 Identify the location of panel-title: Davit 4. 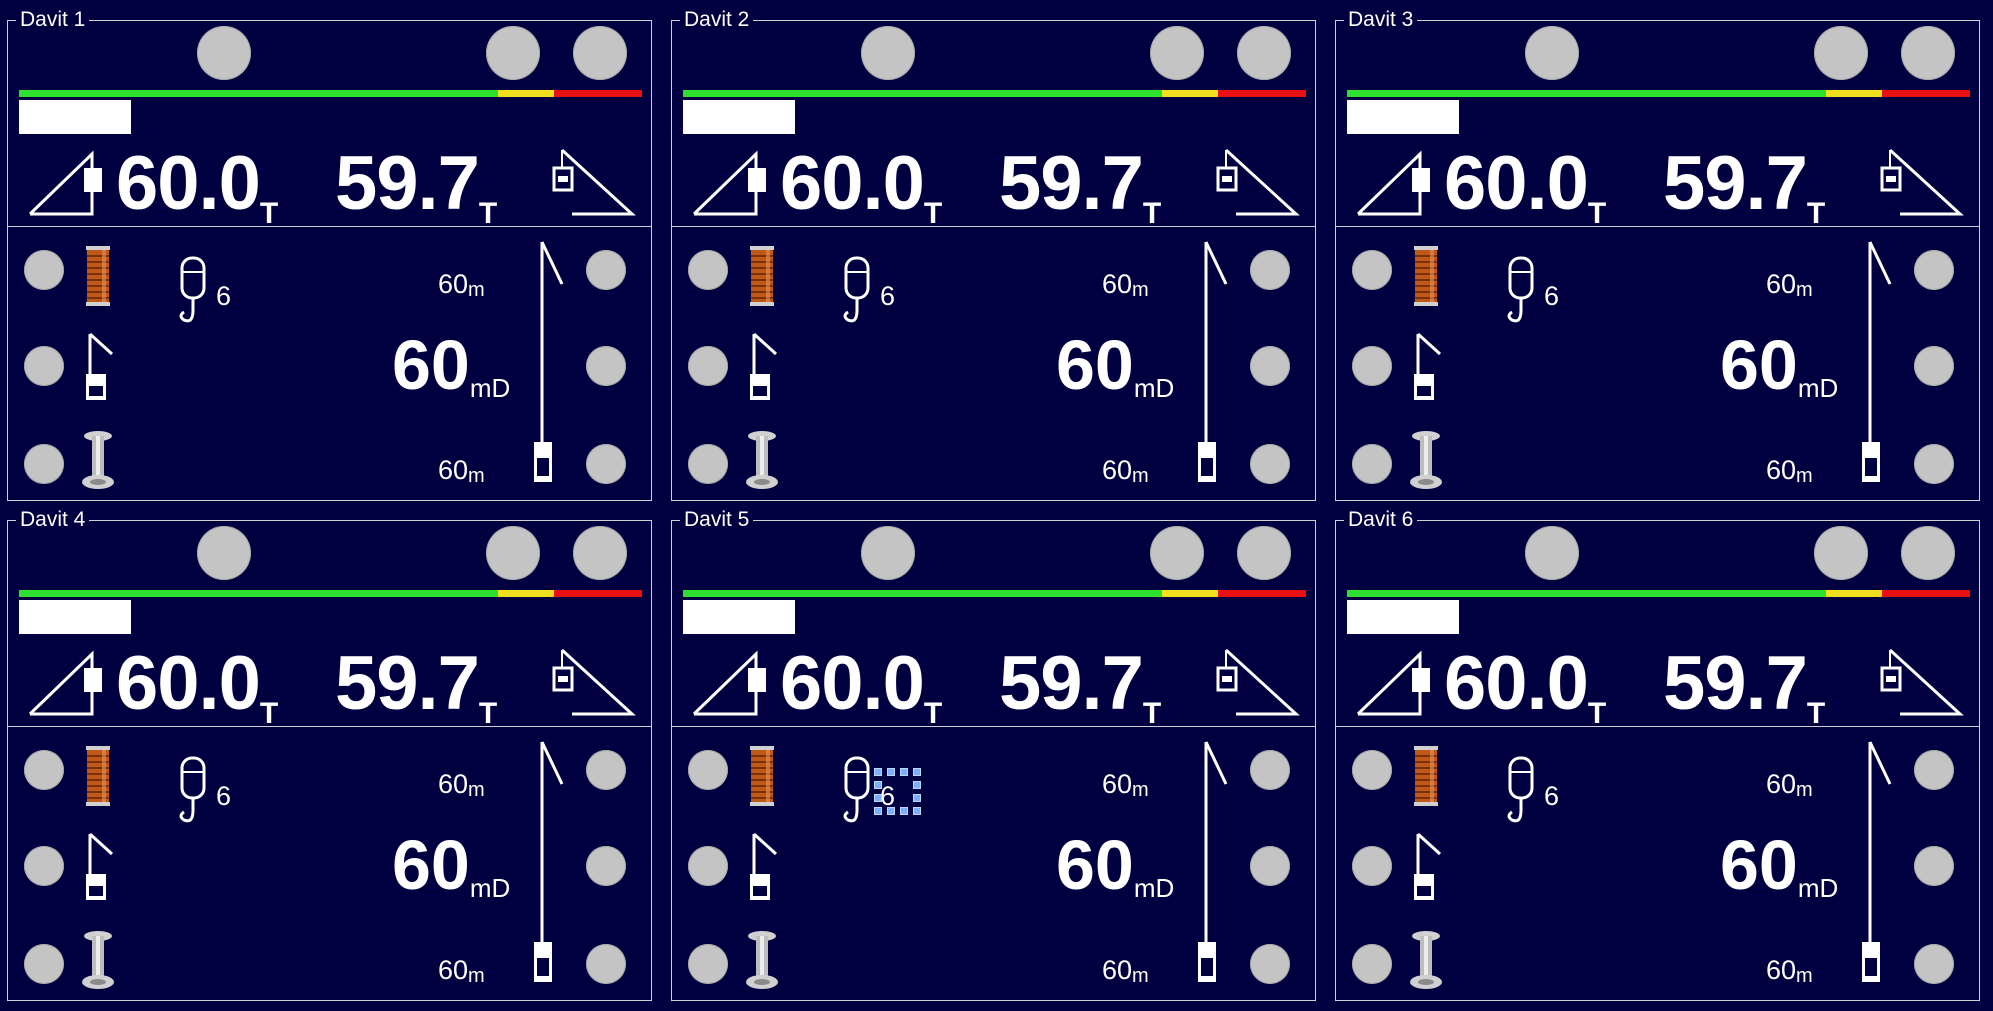
(53, 520).